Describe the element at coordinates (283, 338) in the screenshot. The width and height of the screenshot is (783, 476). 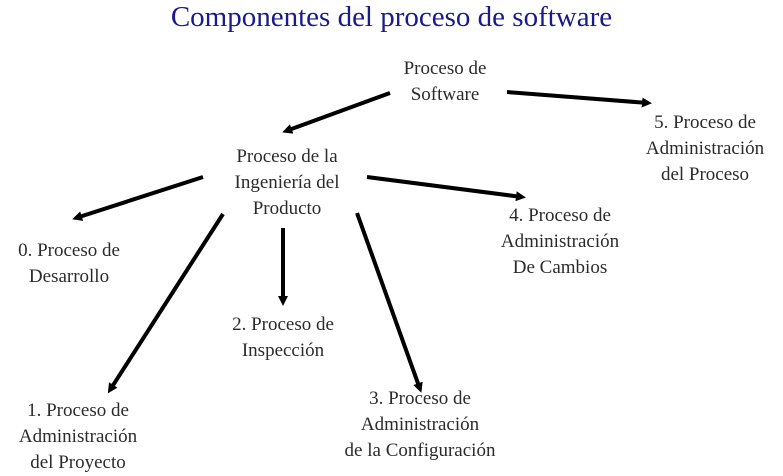
I see `node-proceso-inspeccion: 2. Proceso de Inspección` at that location.